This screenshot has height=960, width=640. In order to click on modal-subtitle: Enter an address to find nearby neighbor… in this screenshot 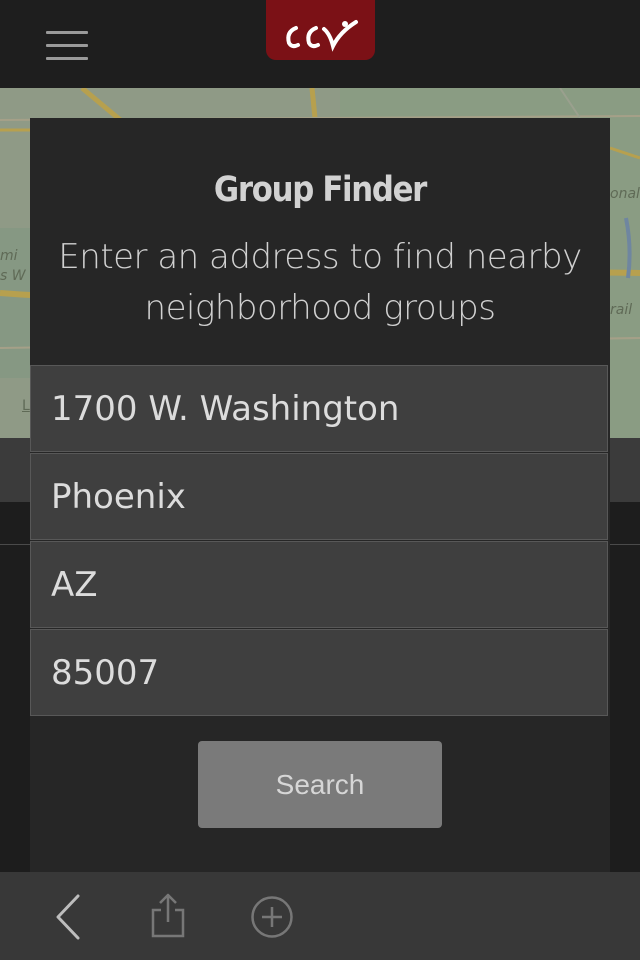, I will do `click(320, 282)`.